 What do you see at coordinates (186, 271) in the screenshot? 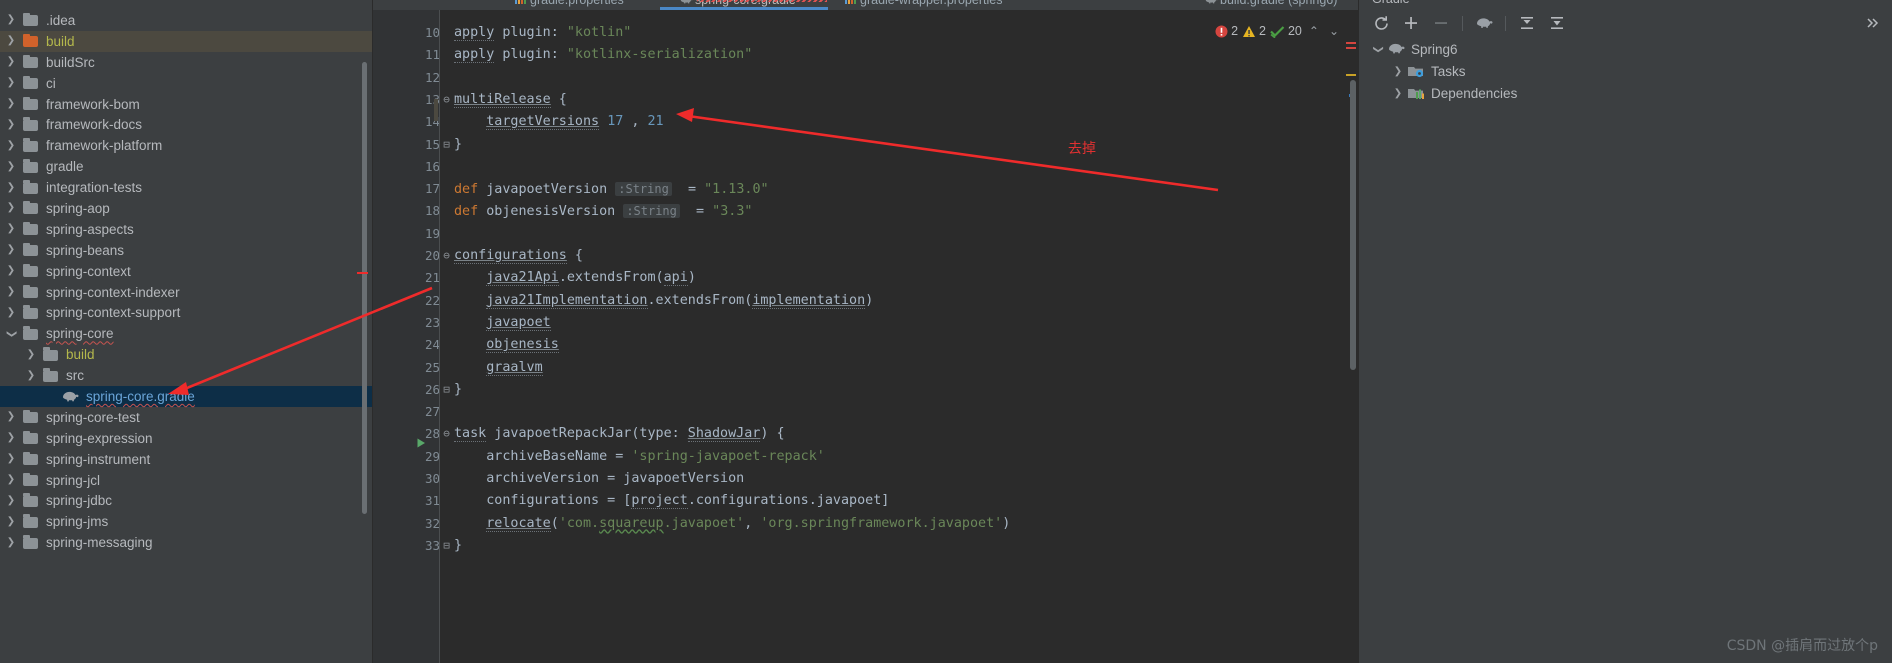
I see `tree-item-spring-context: ❯ spring-context` at bounding box center [186, 271].